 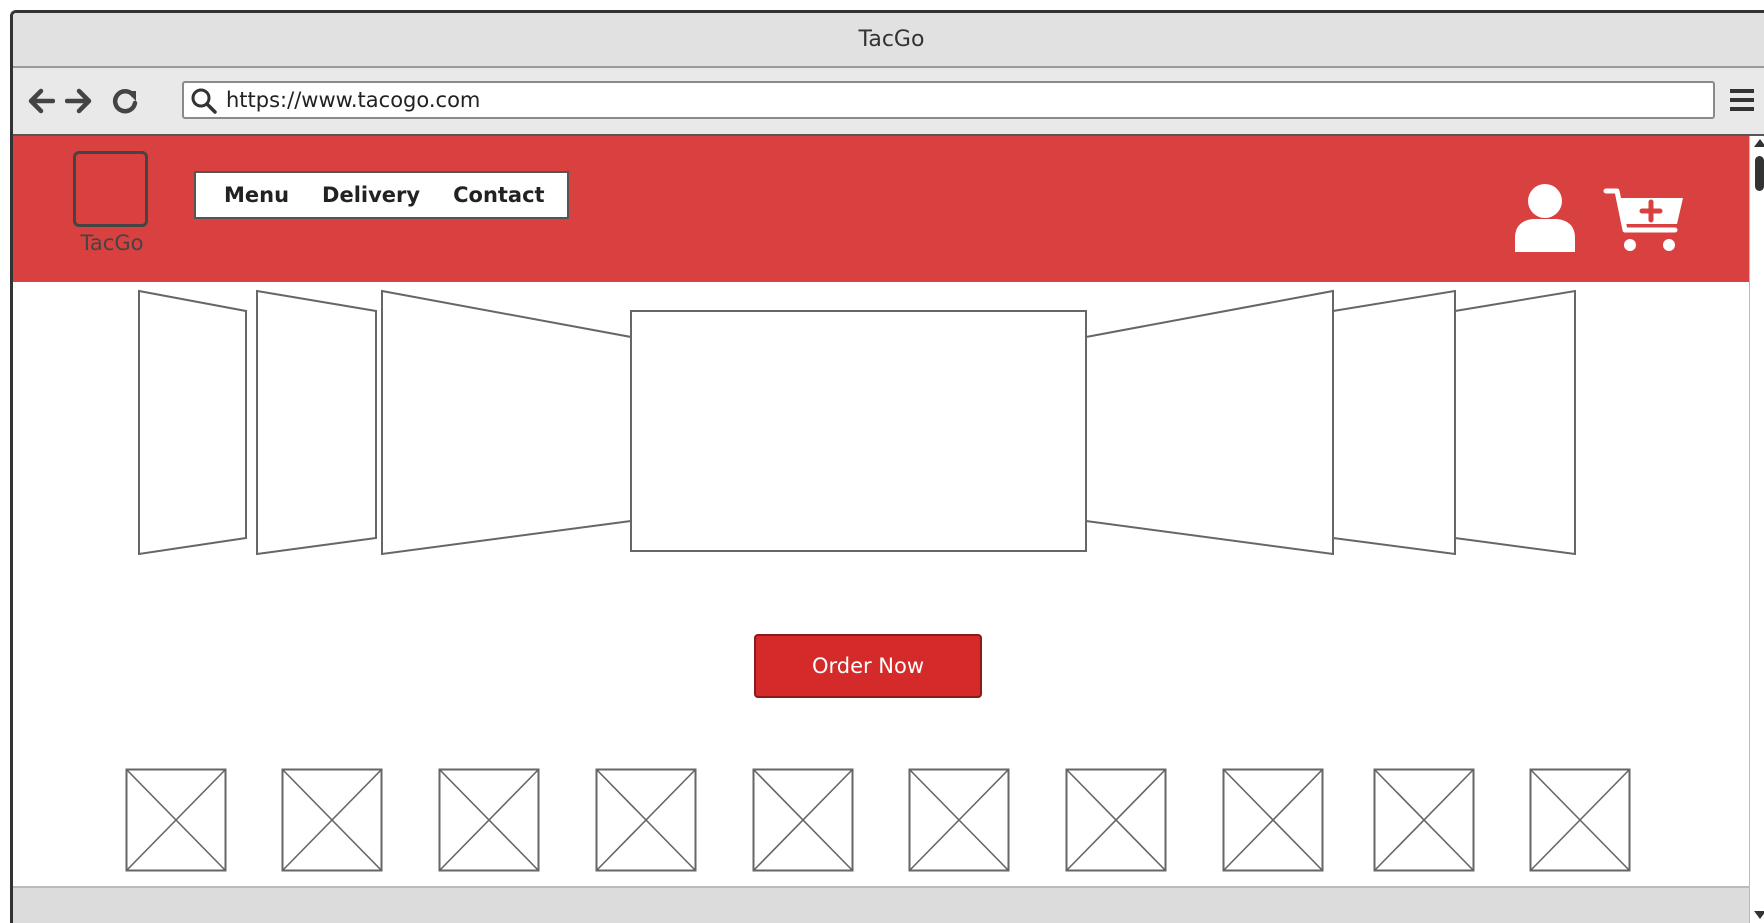 I want to click on order-now-button: Order Now, so click(x=868, y=666).